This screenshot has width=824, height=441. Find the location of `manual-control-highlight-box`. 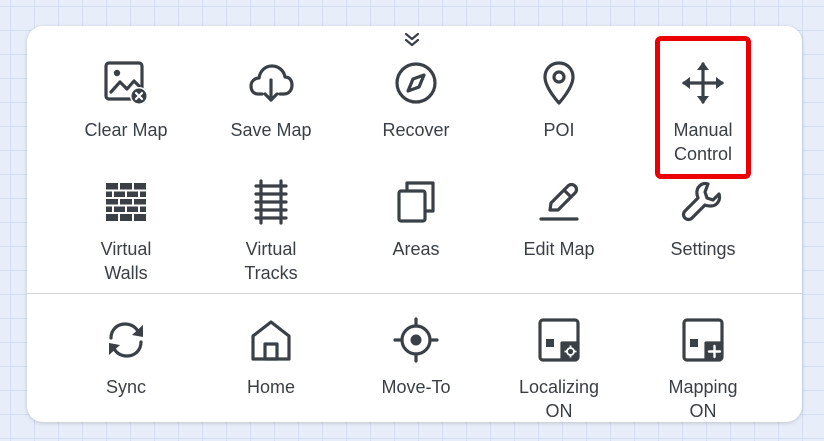

manual-control-highlight-box is located at coordinates (703, 107).